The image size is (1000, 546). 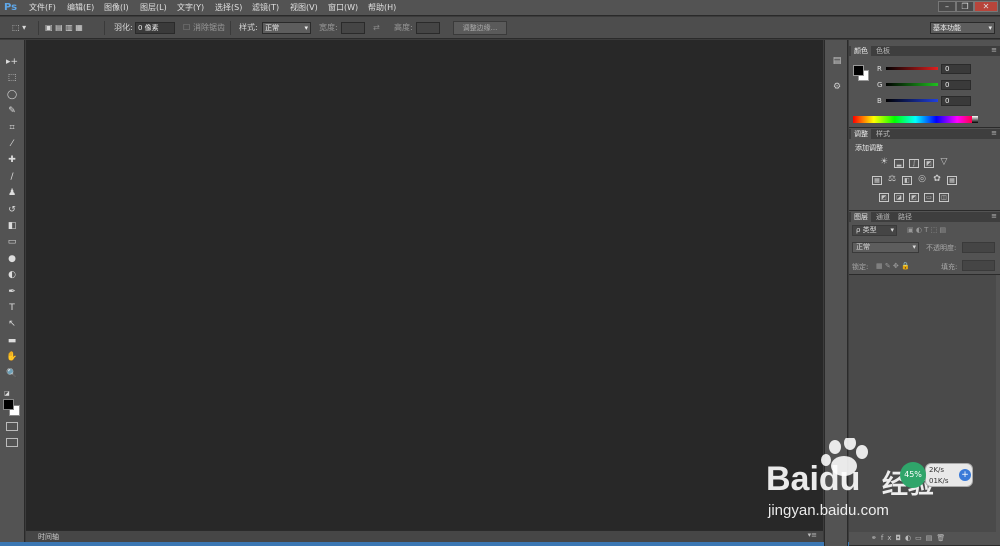 What do you see at coordinates (12, 242) in the screenshot?
I see `gradient-tool: ▭` at bounding box center [12, 242].